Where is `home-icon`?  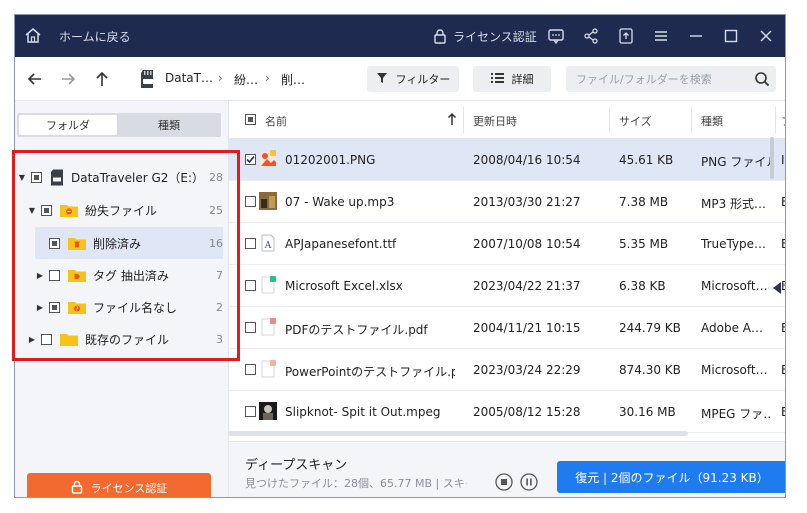
home-icon is located at coordinates (33, 36).